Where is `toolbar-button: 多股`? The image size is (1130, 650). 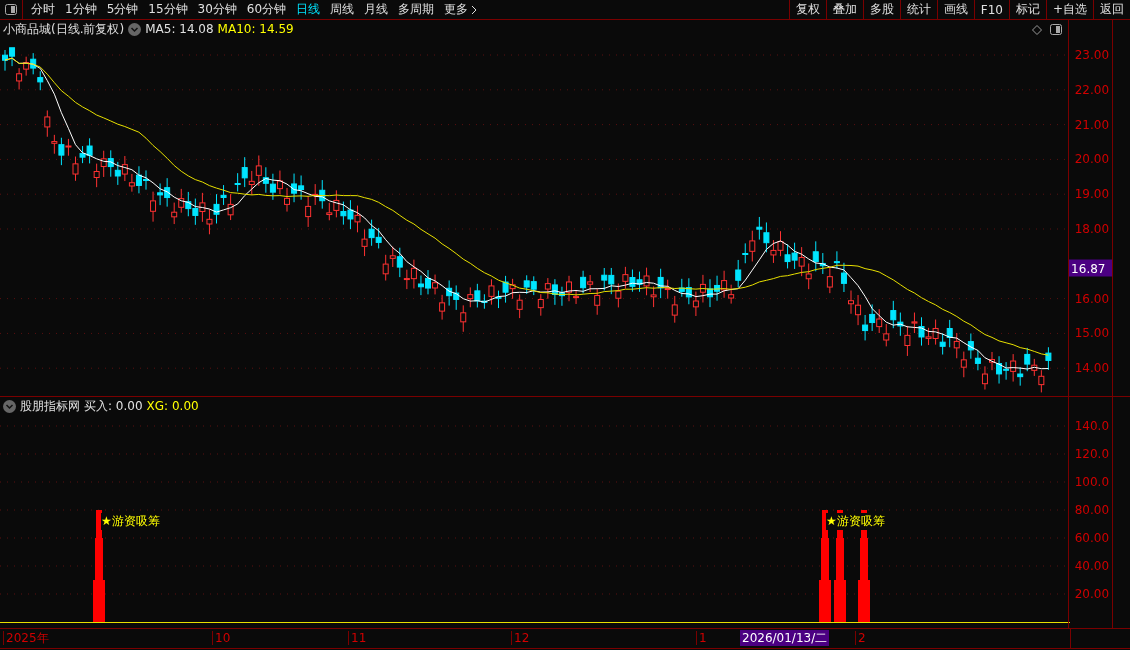
toolbar-button: 多股 is located at coordinates (881, 9).